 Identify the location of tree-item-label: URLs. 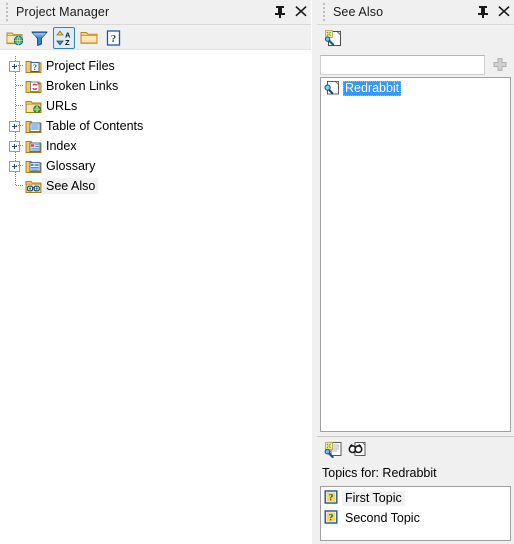
(62, 106).